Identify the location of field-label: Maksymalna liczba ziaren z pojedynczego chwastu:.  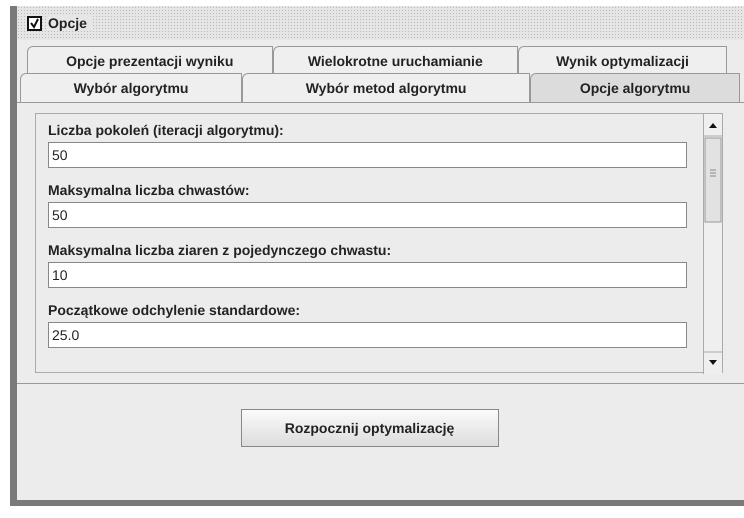
(220, 250).